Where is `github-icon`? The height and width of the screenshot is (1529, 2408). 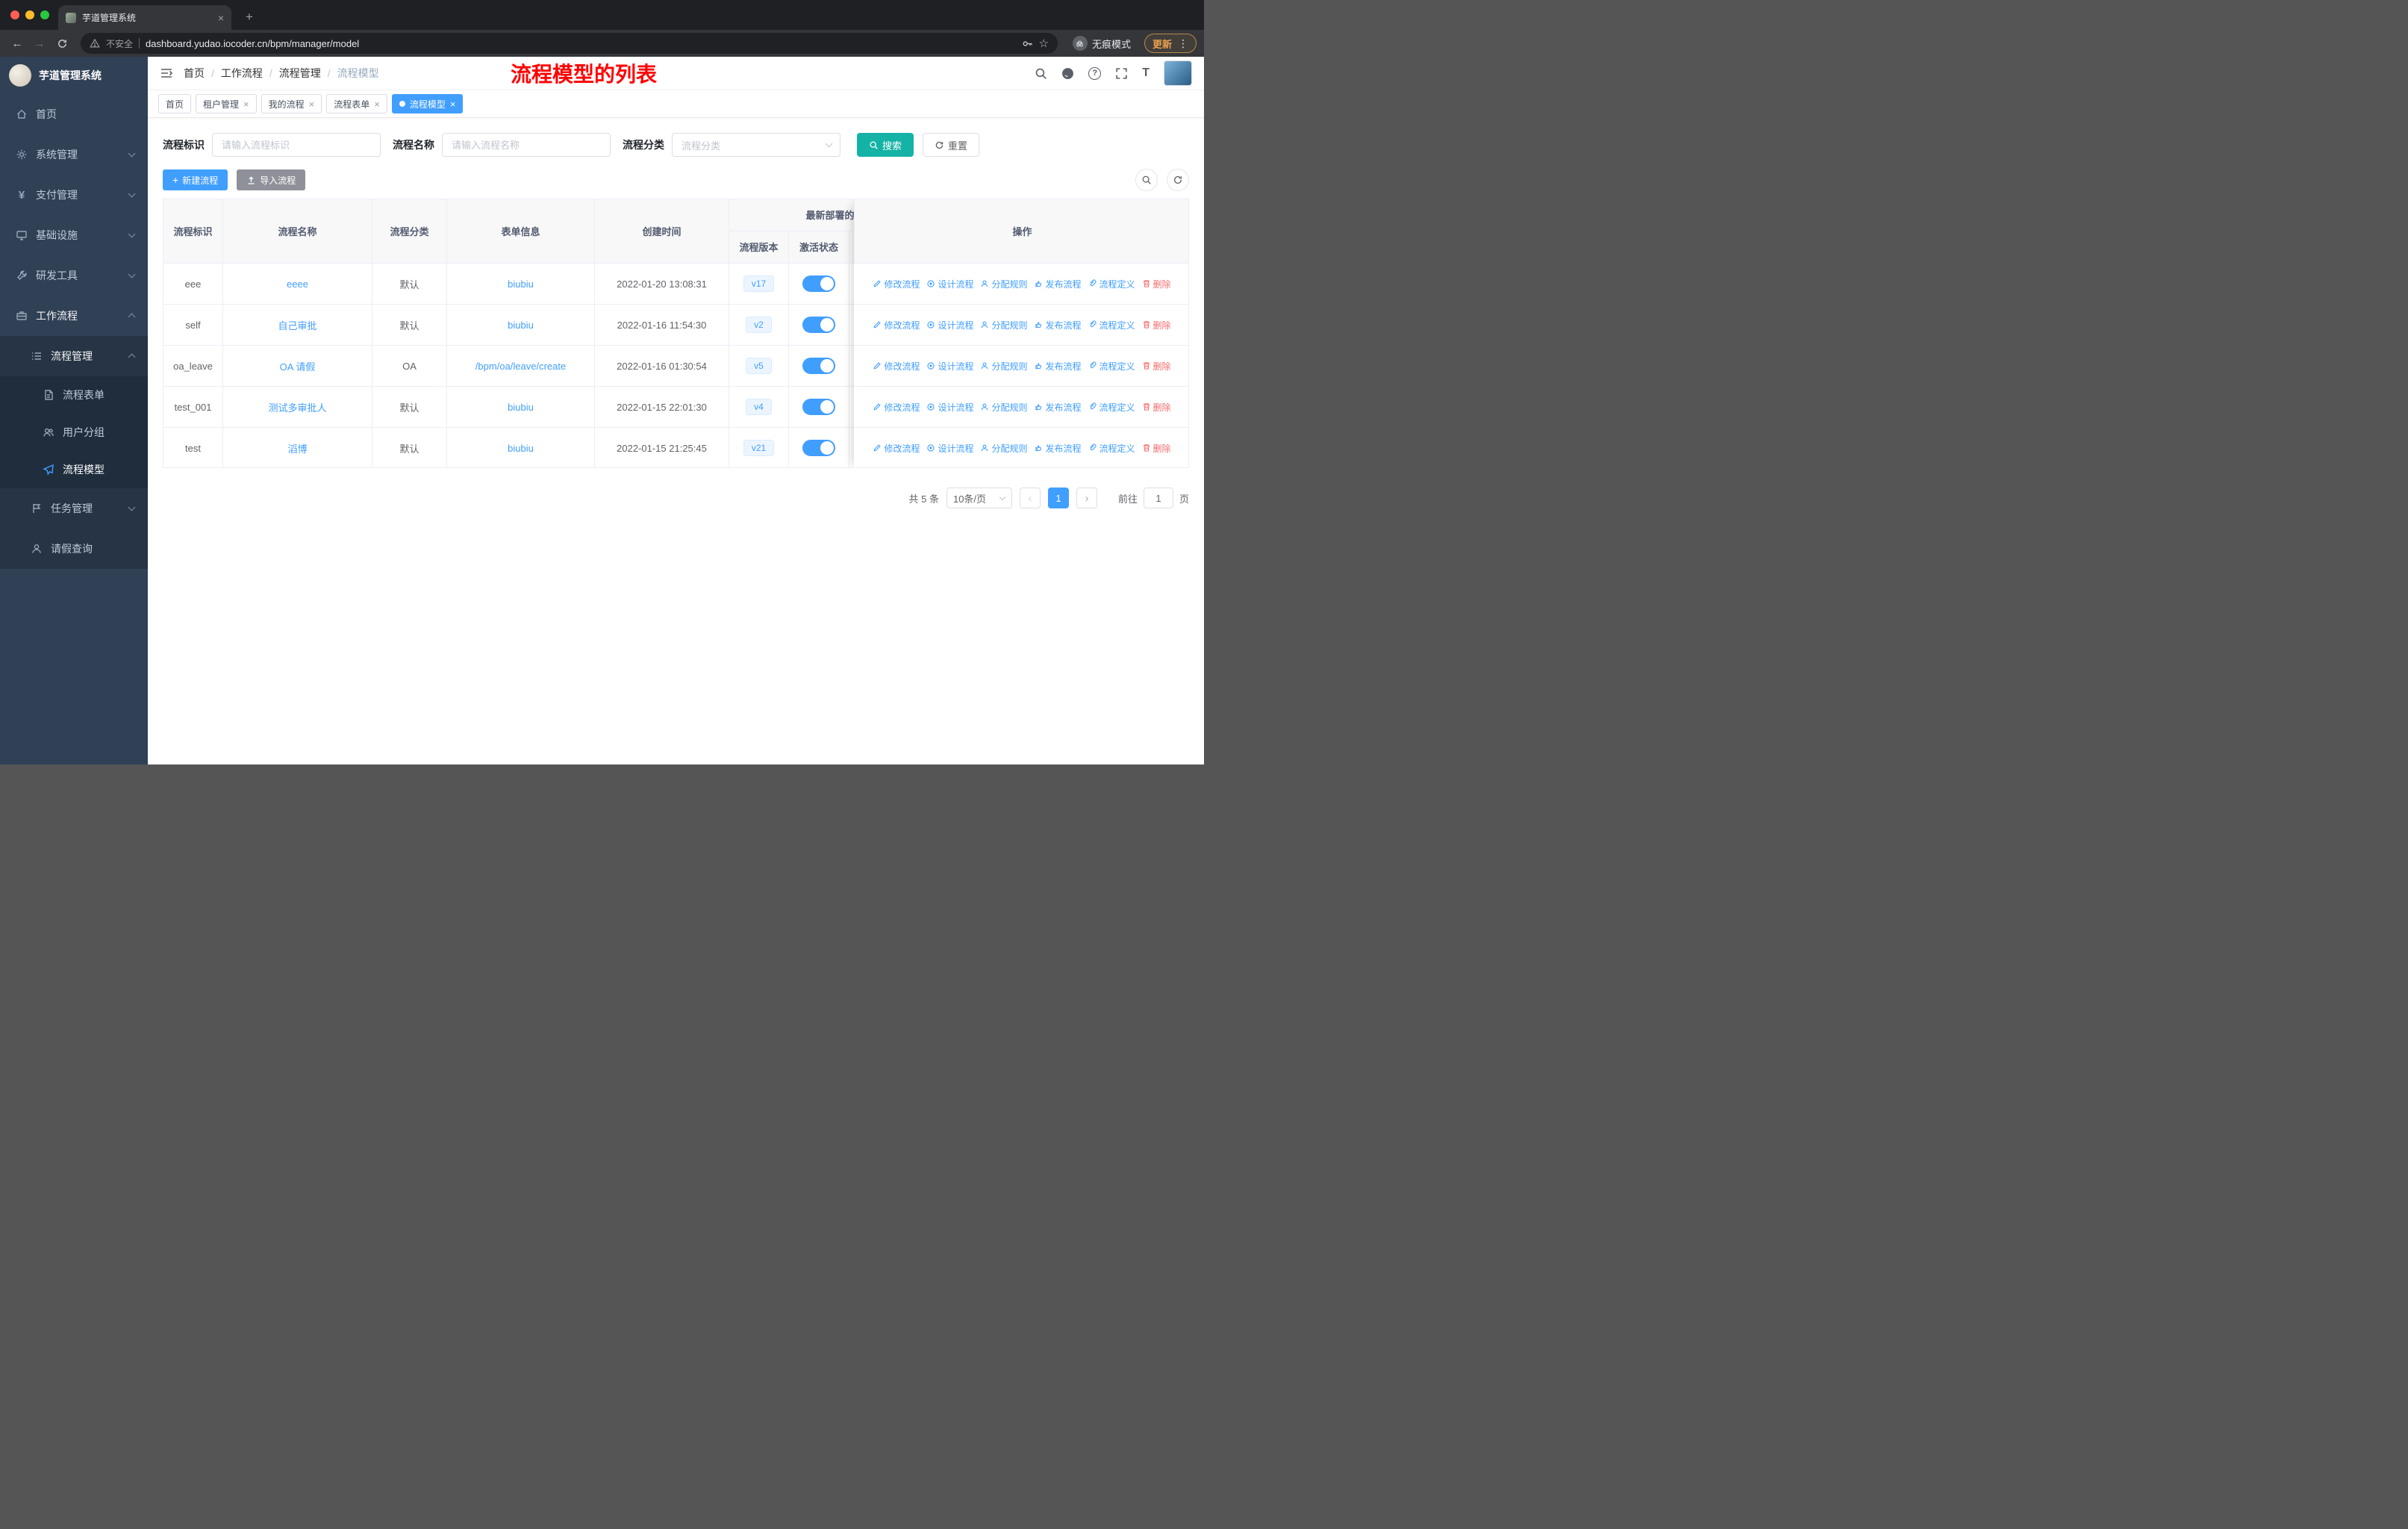 github-icon is located at coordinates (1067, 73).